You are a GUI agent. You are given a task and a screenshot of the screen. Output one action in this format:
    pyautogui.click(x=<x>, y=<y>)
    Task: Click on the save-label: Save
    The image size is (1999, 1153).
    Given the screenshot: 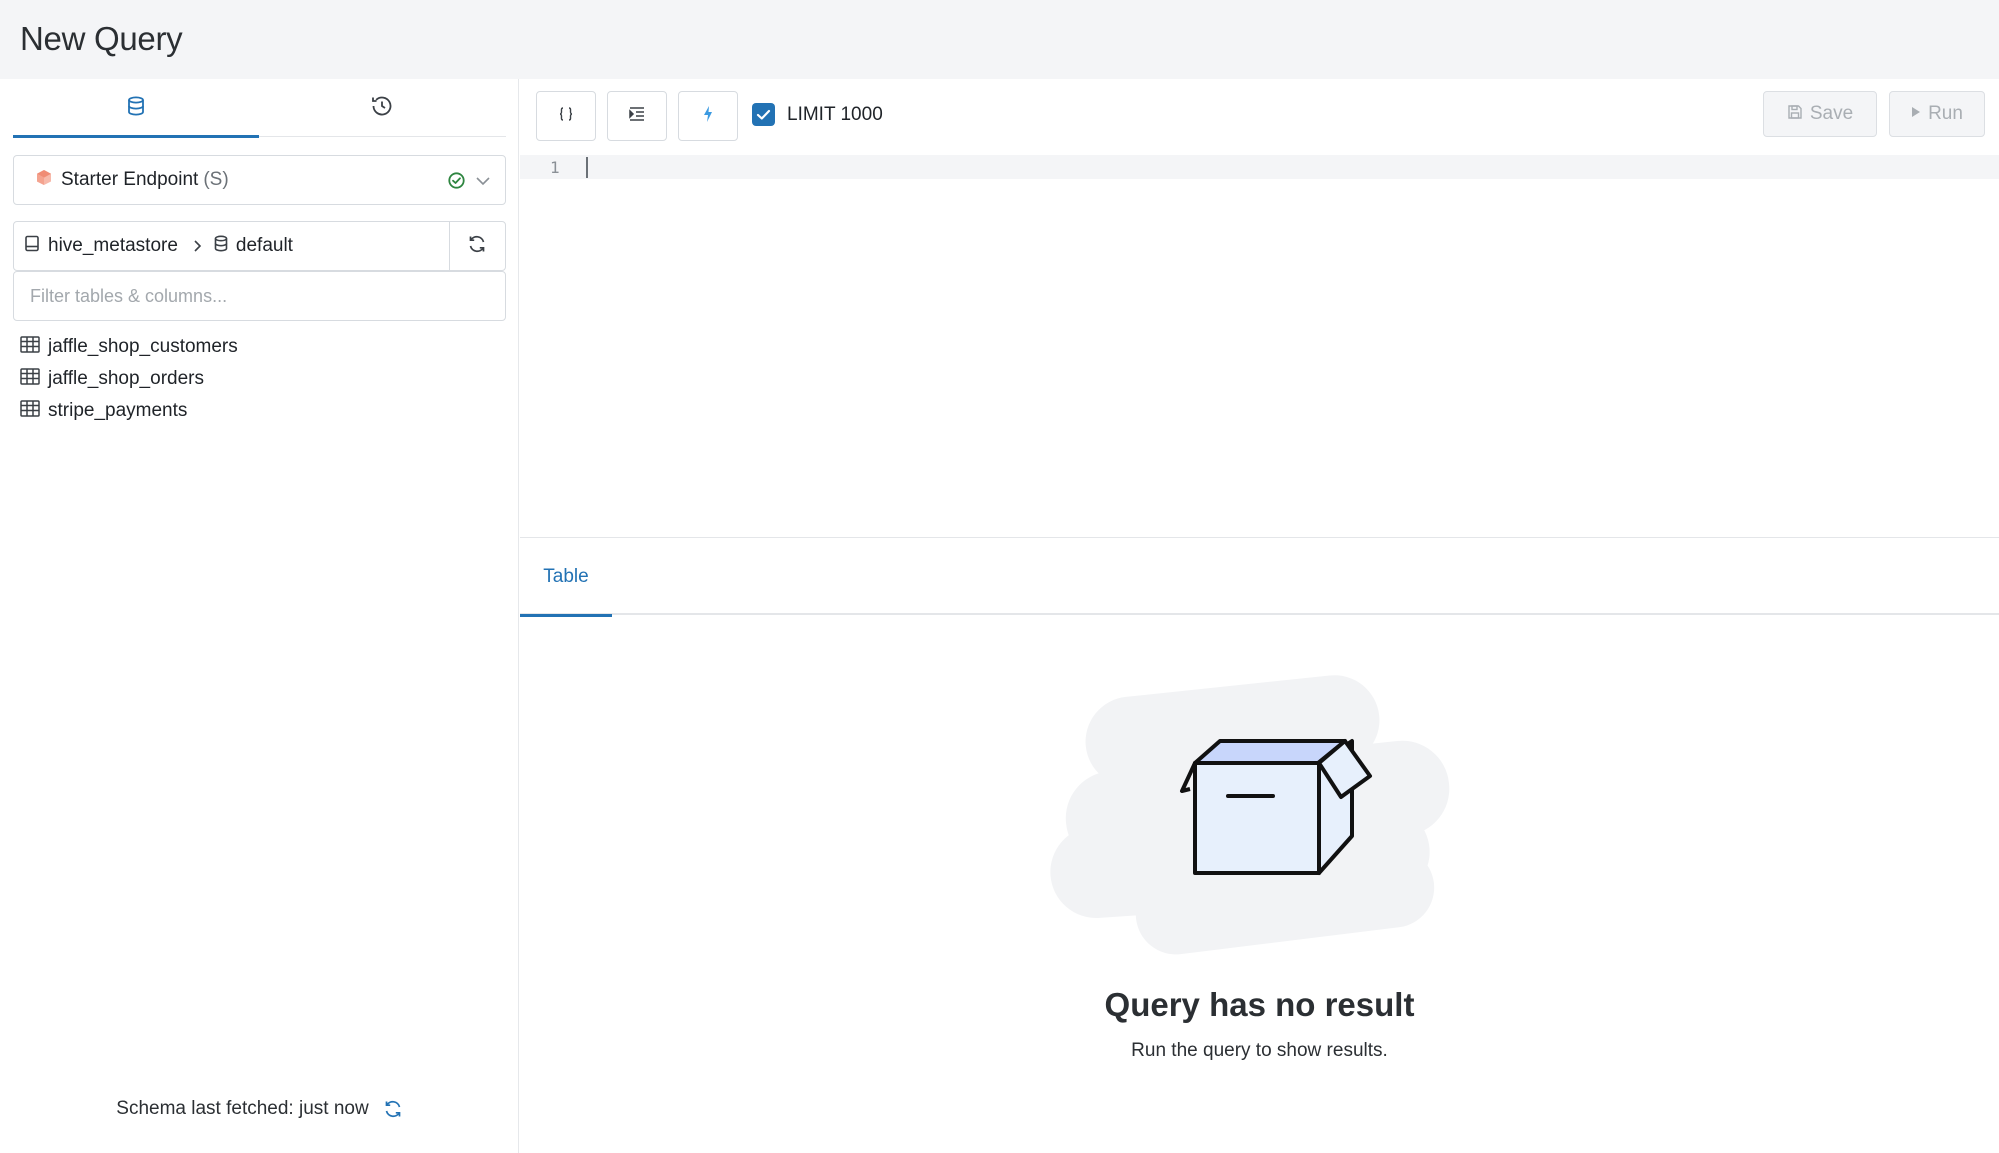 What is the action you would take?
    pyautogui.click(x=1831, y=113)
    